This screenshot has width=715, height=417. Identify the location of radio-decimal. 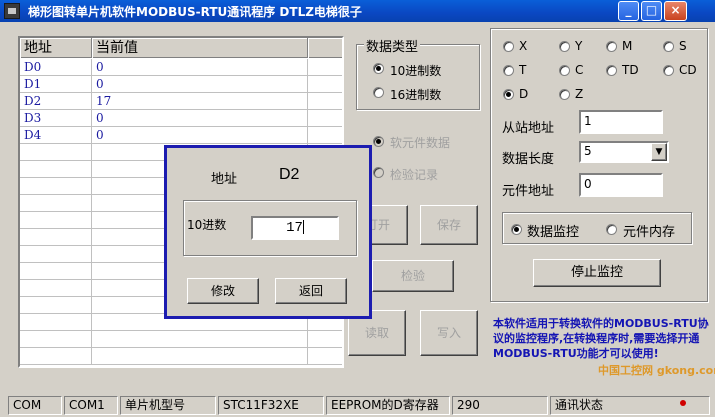
(378, 68).